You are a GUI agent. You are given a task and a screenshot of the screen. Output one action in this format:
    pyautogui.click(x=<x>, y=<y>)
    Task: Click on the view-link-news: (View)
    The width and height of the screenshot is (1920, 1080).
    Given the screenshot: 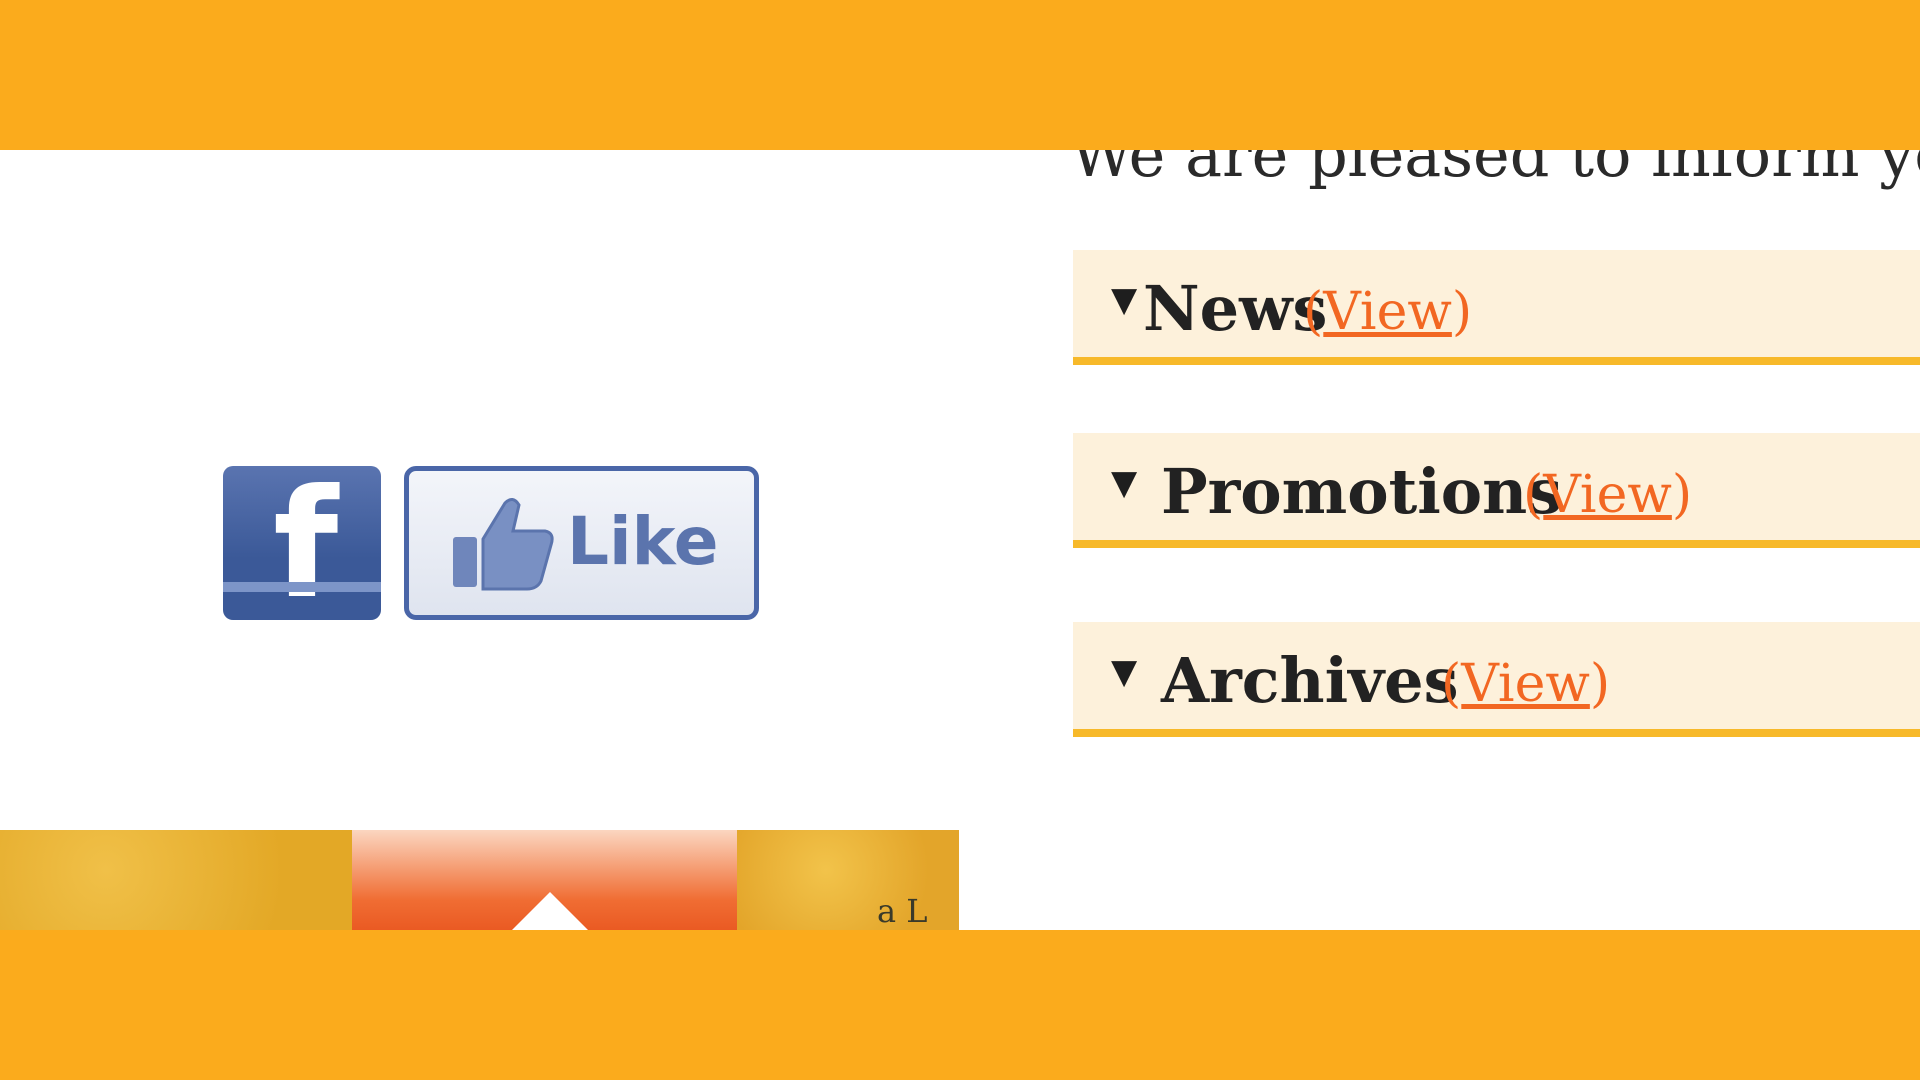 What is the action you would take?
    pyautogui.click(x=1387, y=312)
    